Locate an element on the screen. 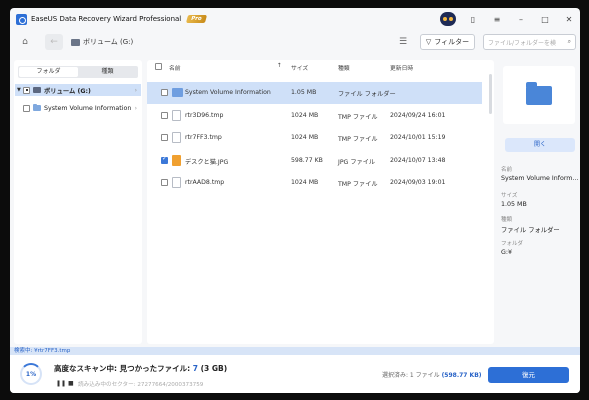 The image size is (589, 400). back-arrow-icon: ← is located at coordinates (54, 42).